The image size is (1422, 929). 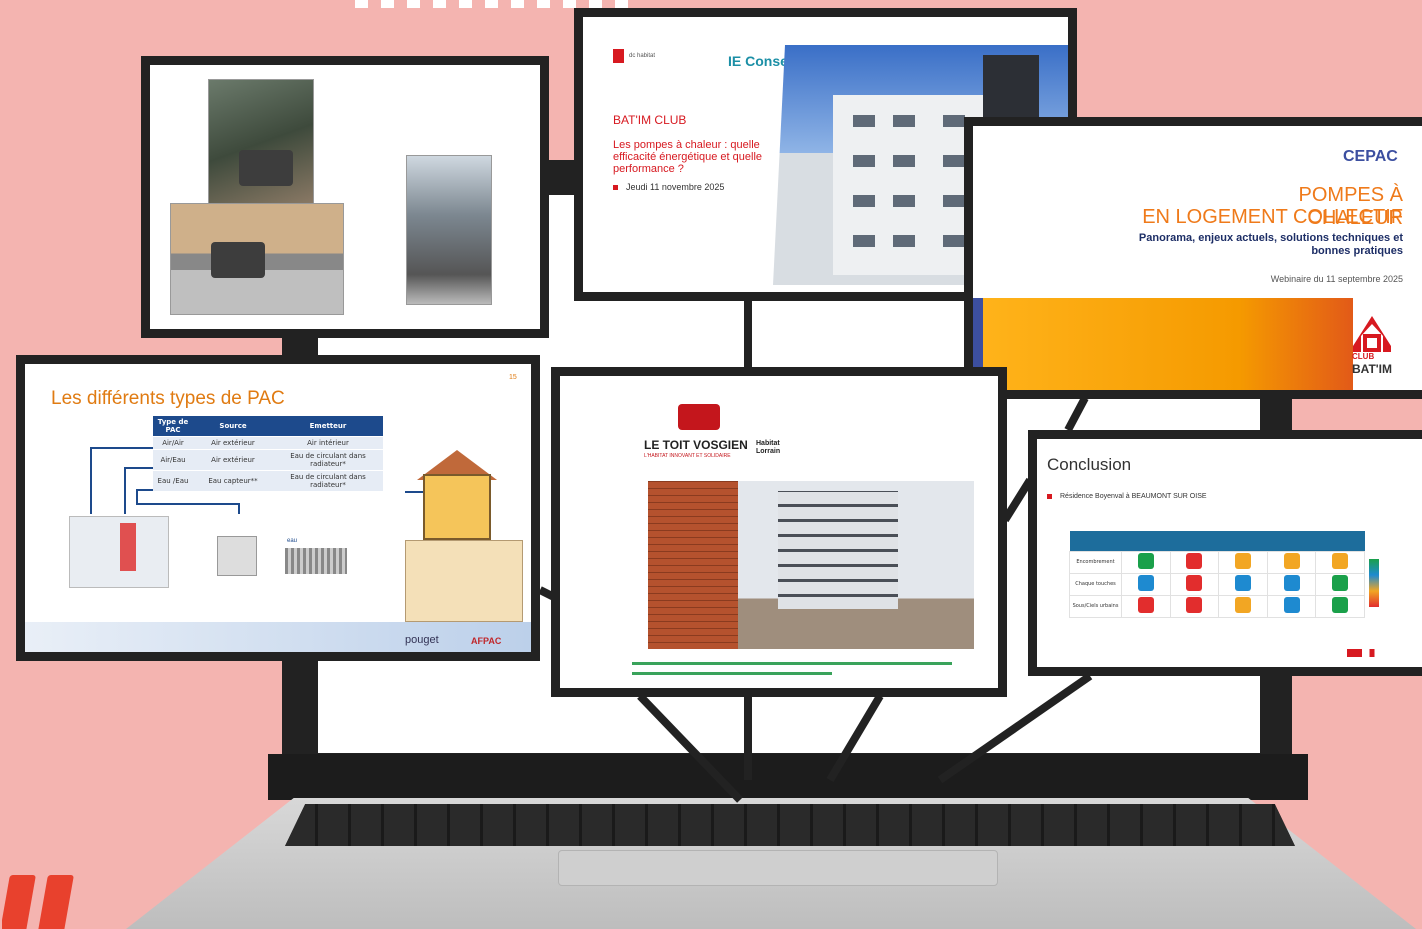 What do you see at coordinates (1374, 583) in the screenshot?
I see `grid-legend` at bounding box center [1374, 583].